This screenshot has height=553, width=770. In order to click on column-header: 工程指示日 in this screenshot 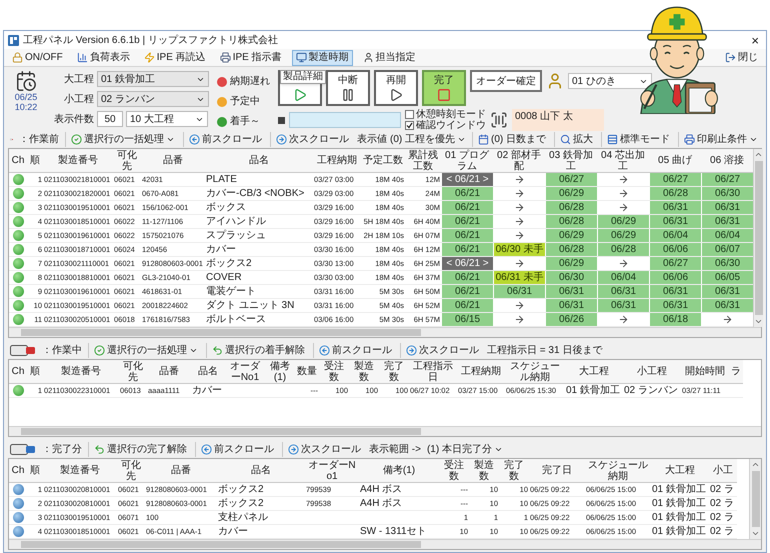, I will do `click(433, 371)`.